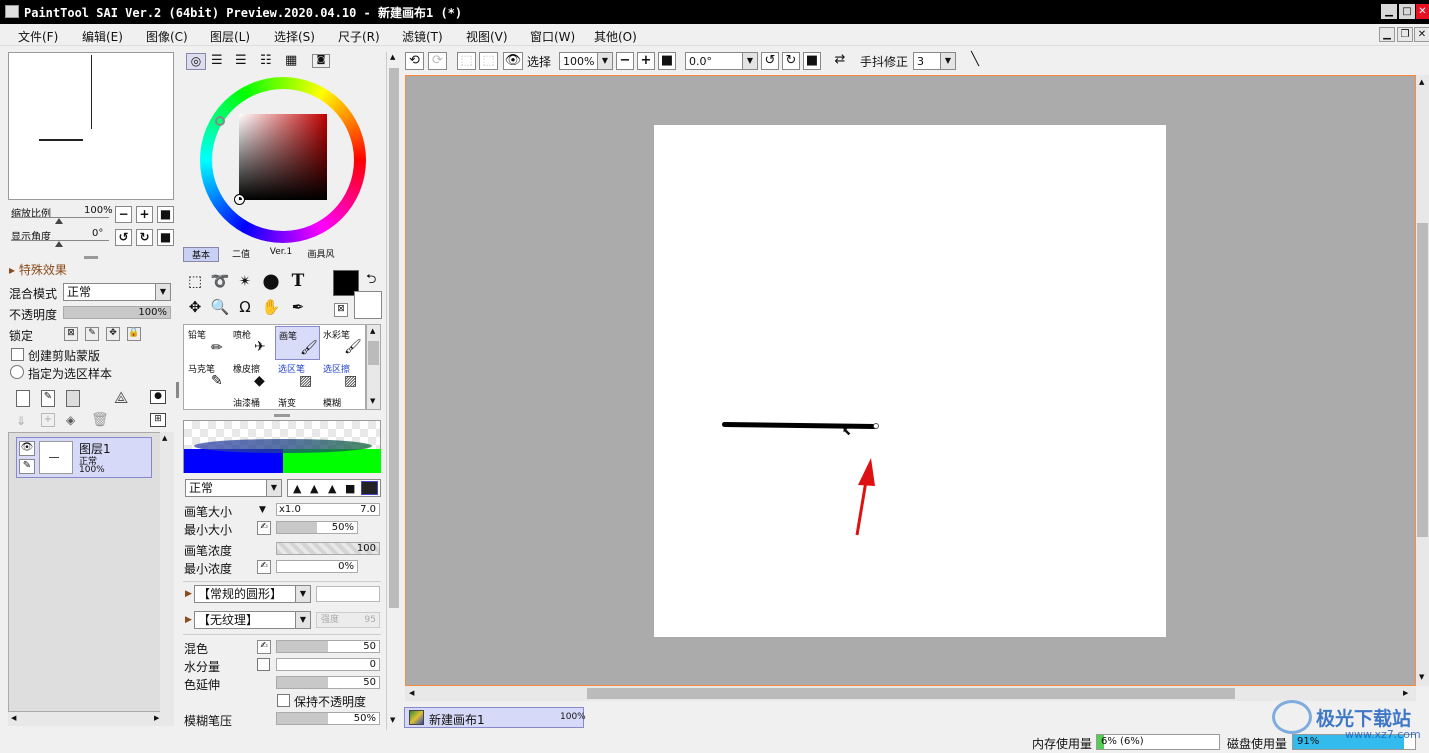 This screenshot has height=753, width=1429. Describe the element at coordinates (59, 244) in the screenshot. I see `angle-slider-thumb` at that location.